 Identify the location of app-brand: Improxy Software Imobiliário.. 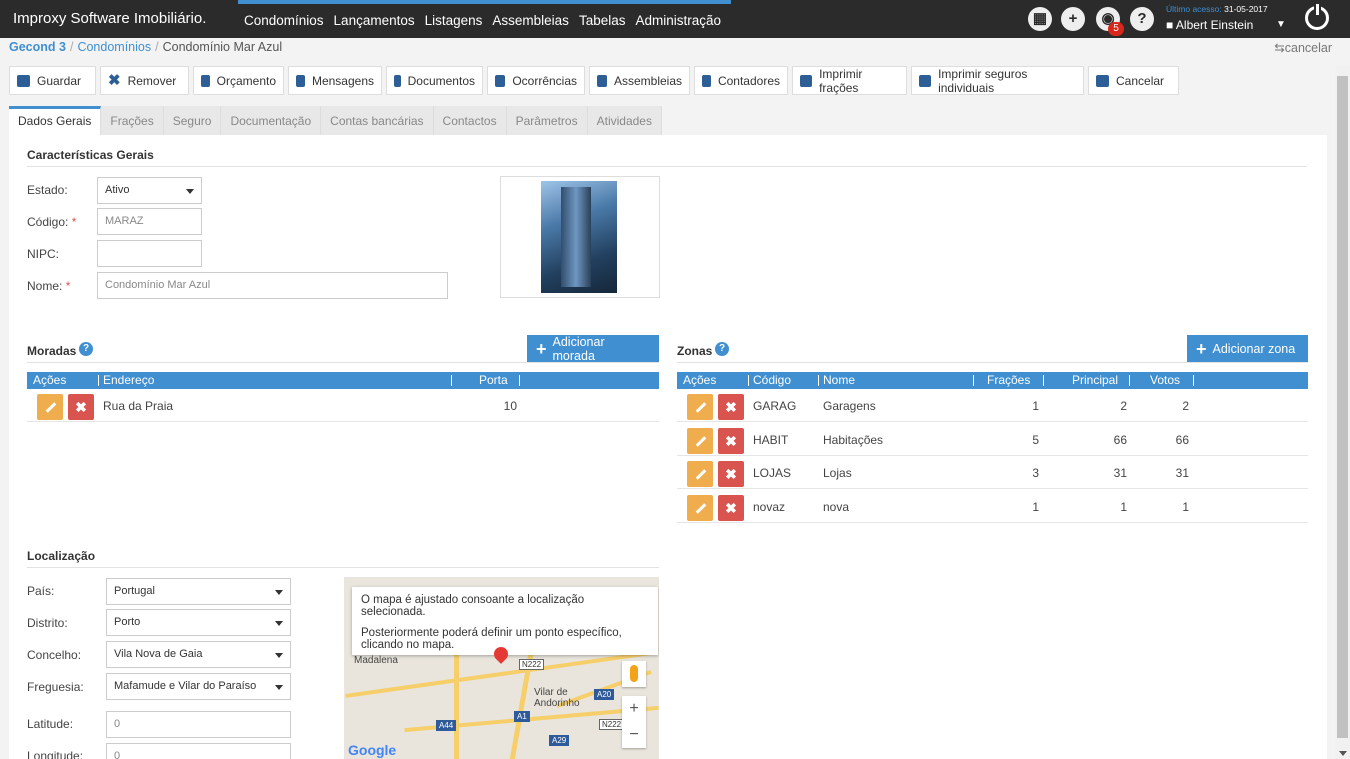
(109, 18).